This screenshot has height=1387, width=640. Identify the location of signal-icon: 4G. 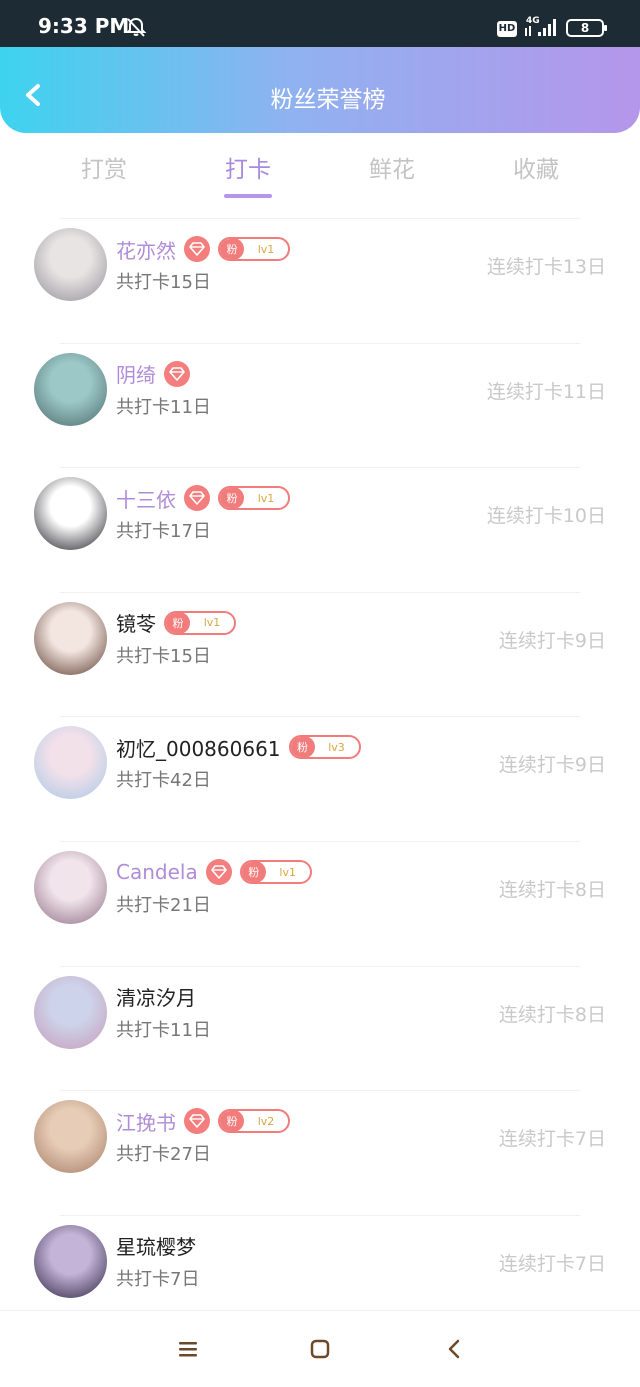
(540, 26).